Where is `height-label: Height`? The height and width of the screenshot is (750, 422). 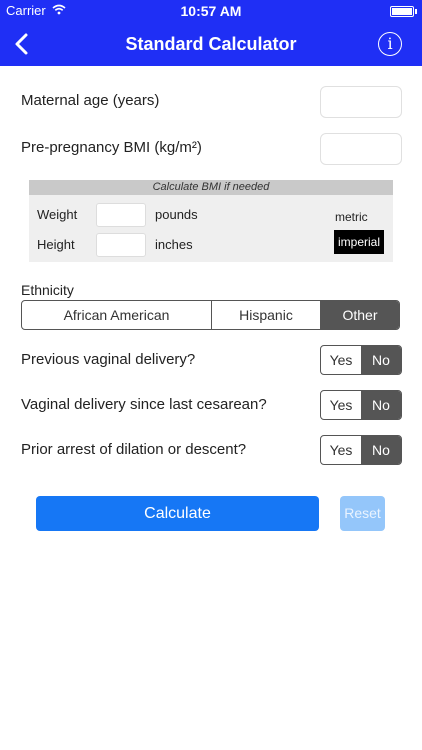 height-label: Height is located at coordinates (56, 244).